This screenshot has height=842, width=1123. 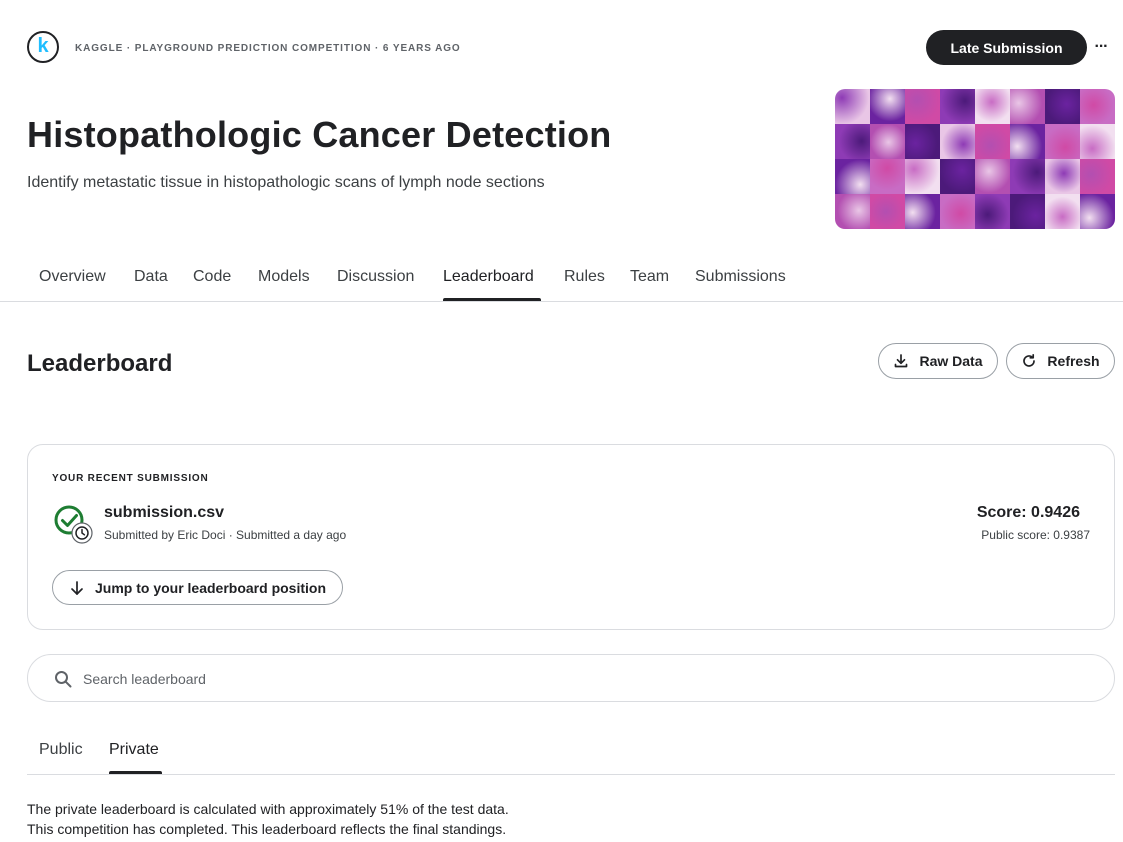 What do you see at coordinates (135, 772) in the screenshot?
I see `active-leaderboard-tab-indicator` at bounding box center [135, 772].